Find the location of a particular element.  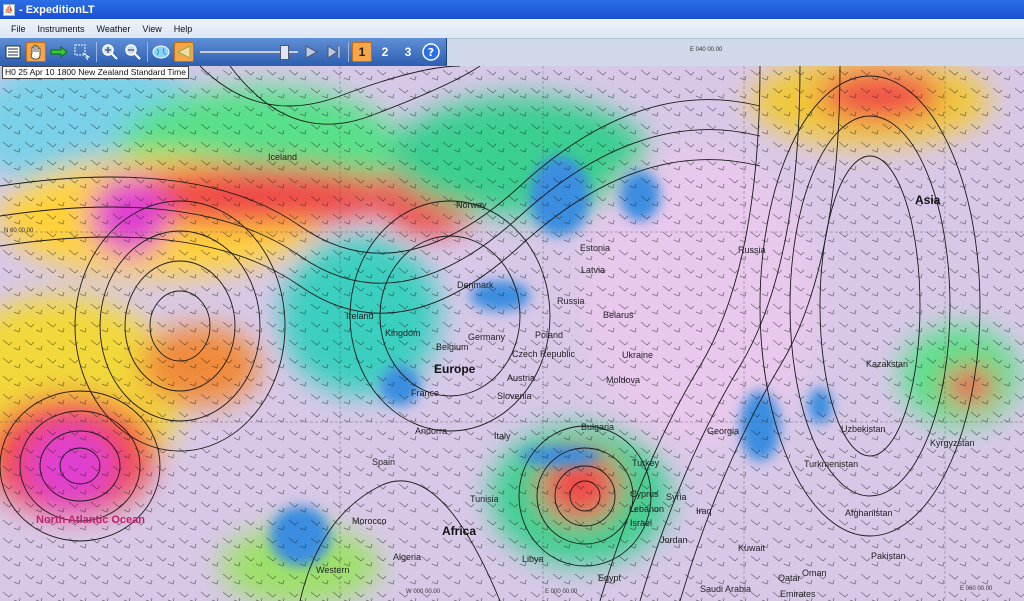

zoom-out-icon is located at coordinates (133, 52).